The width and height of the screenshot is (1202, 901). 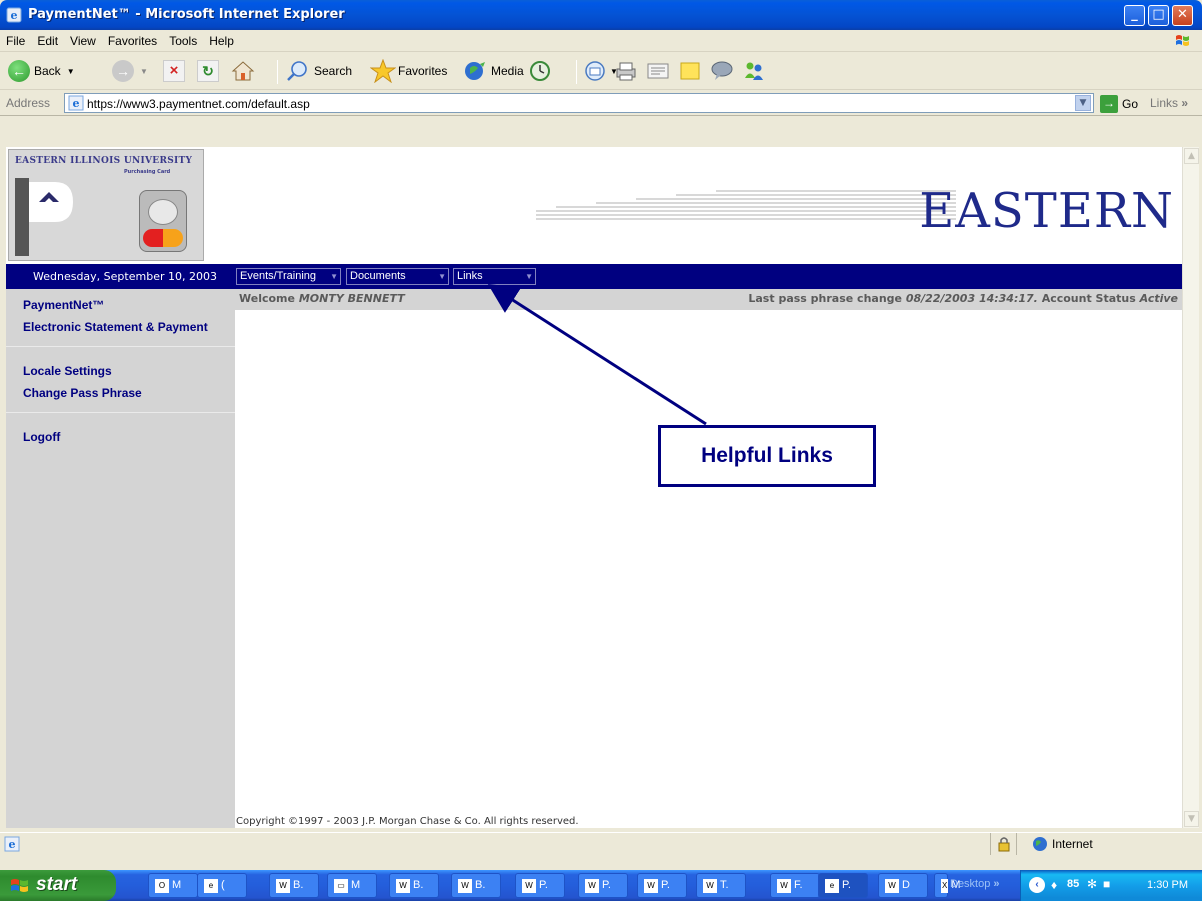 I want to click on start-label: start, so click(x=57, y=884).